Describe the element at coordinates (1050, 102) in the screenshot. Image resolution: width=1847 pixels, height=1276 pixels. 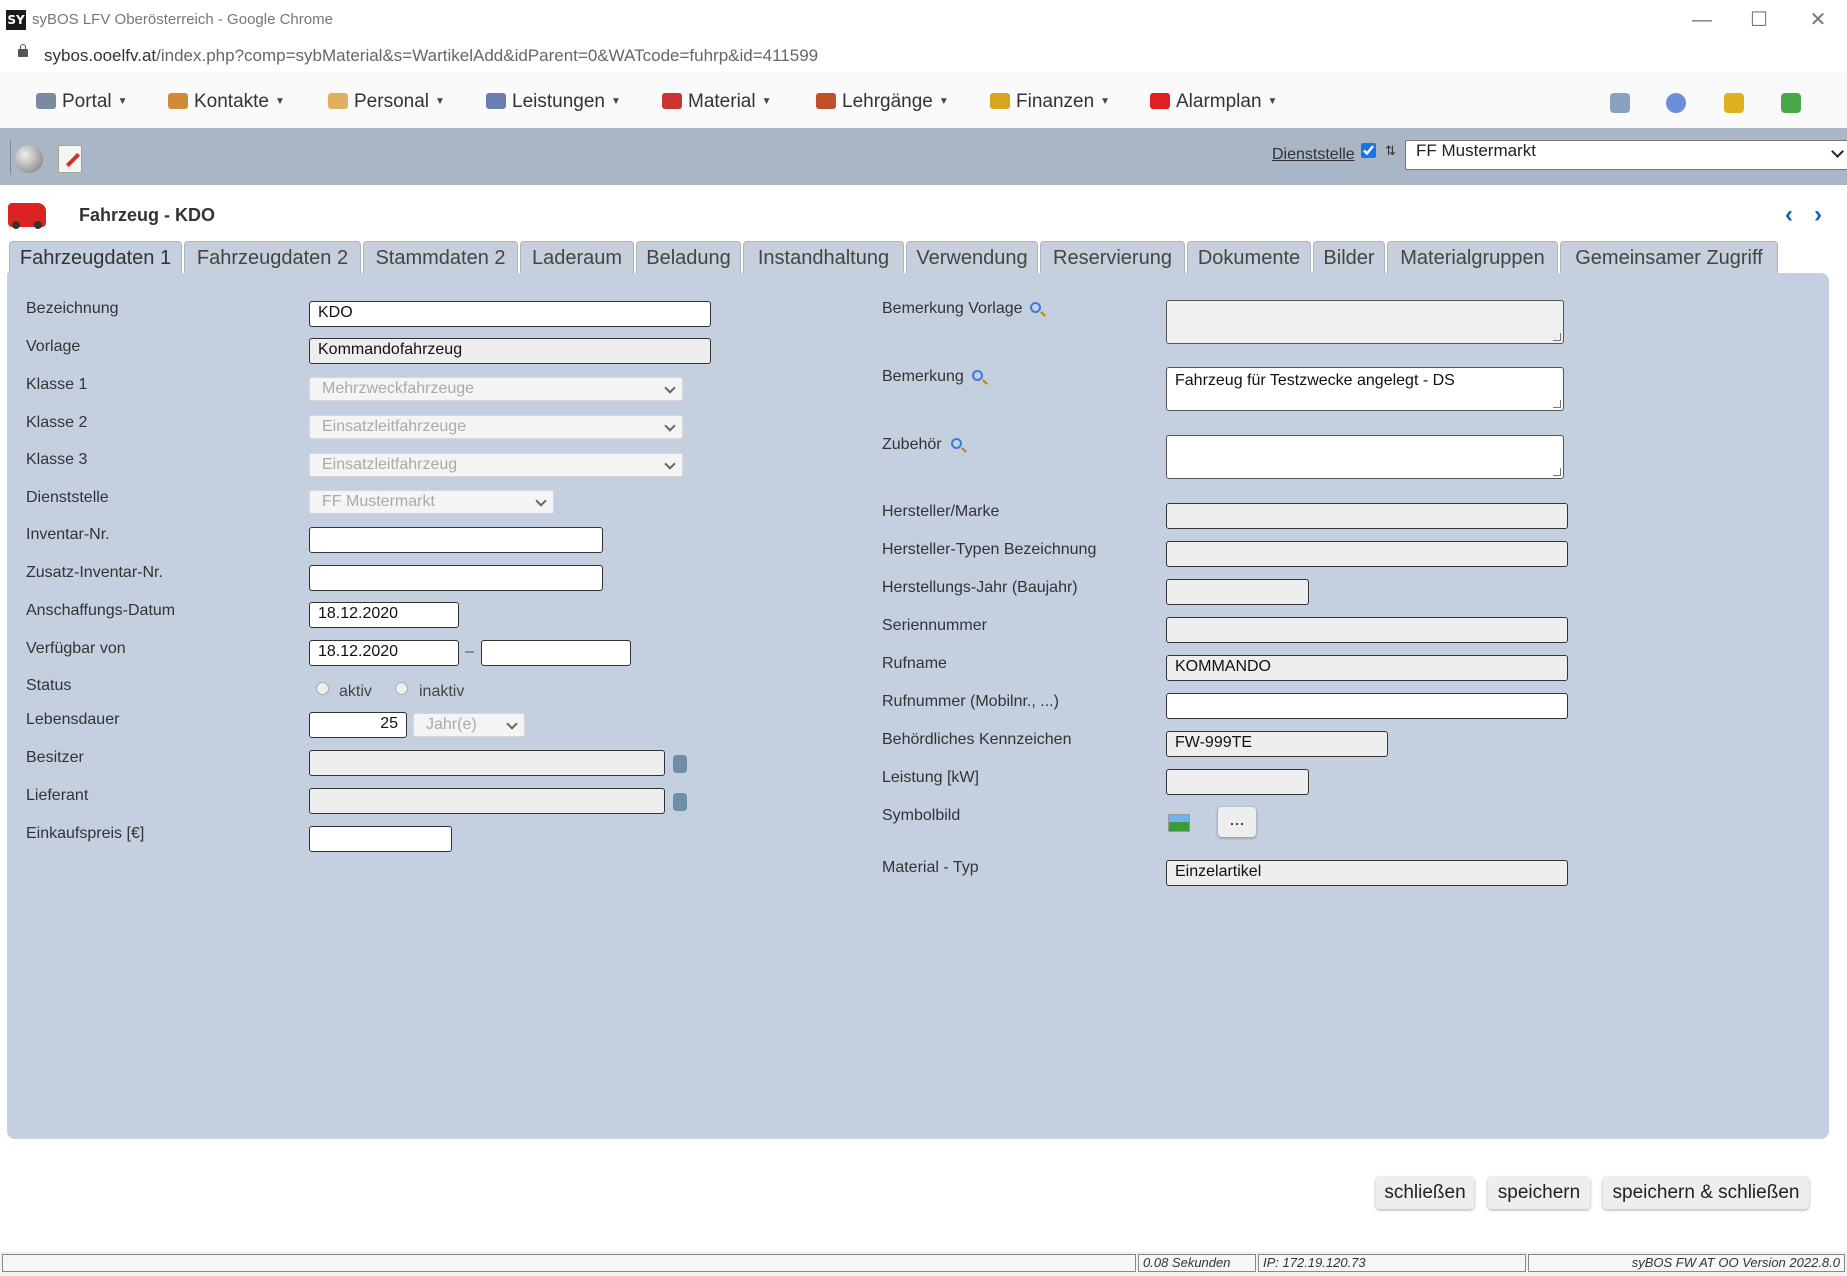
I see `menu-finanzen: Finanzen ▼` at that location.